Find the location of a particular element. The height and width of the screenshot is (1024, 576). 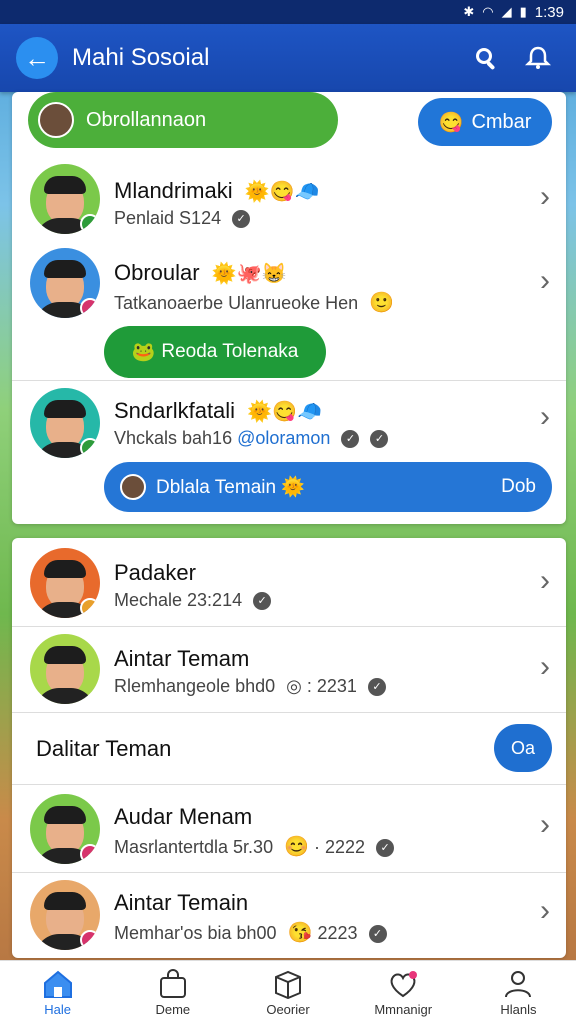

enter-button-label: Cmbar is located at coordinates (501, 121).